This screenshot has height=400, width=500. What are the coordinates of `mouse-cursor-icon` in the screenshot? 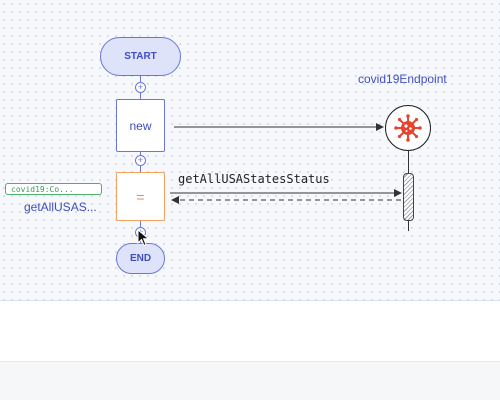 It's located at (143, 238).